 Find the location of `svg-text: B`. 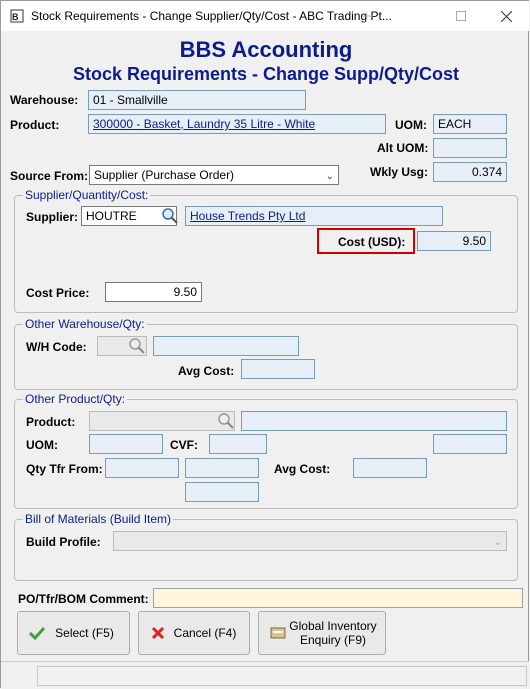

svg-text: B is located at coordinates (15, 17).